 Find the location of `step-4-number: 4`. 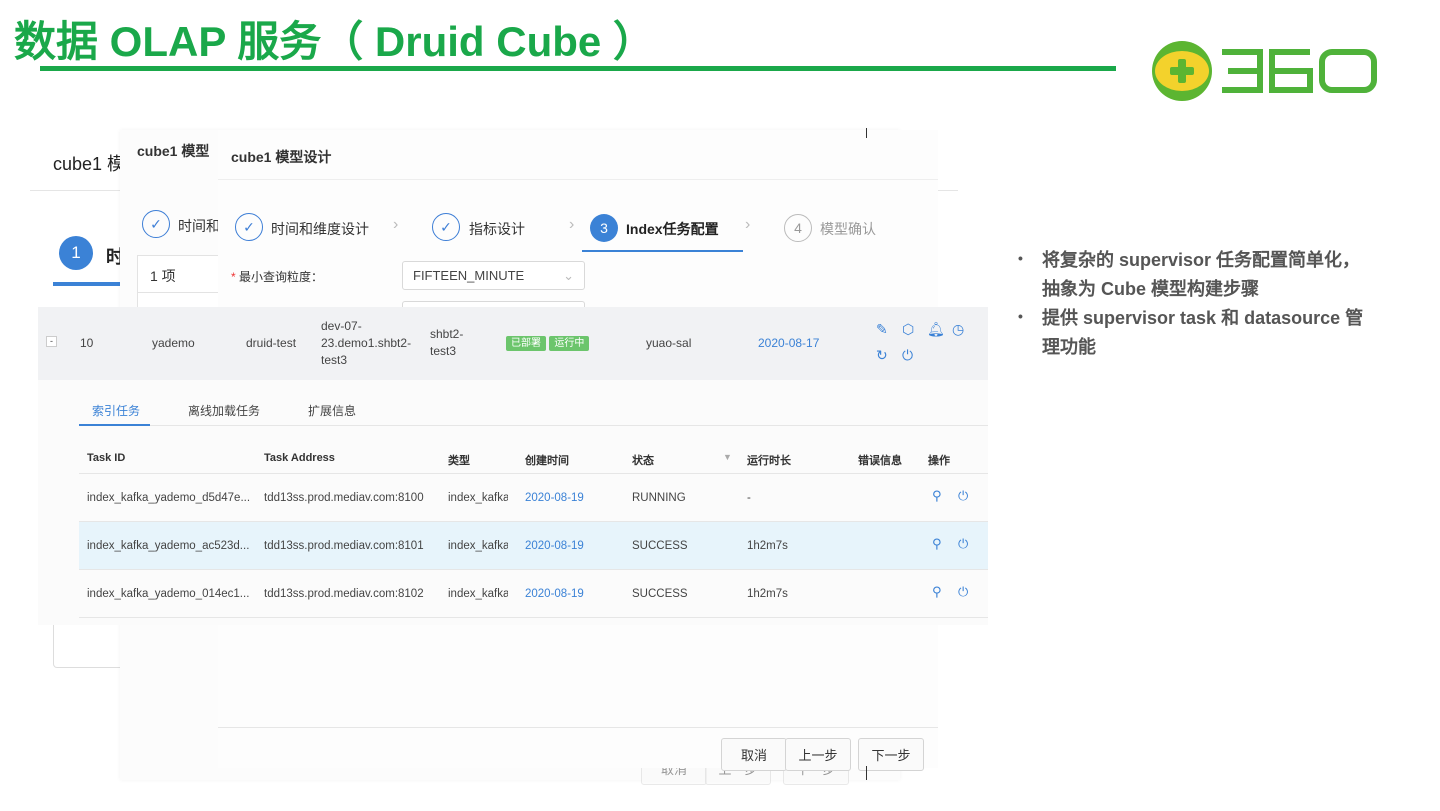

step-4-number: 4 is located at coordinates (798, 228).